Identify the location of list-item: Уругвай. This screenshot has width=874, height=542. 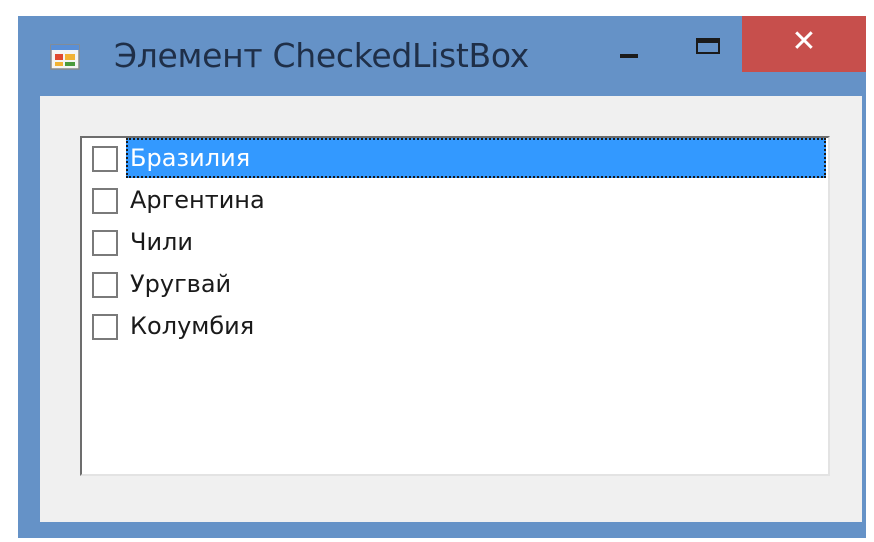
(458, 284).